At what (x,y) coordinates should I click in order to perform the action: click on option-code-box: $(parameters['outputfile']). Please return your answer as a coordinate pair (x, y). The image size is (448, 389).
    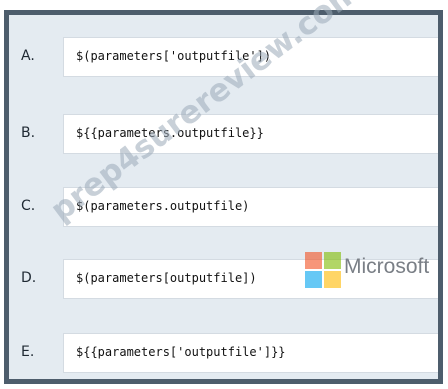
    Looking at the image, I should click on (250, 57).